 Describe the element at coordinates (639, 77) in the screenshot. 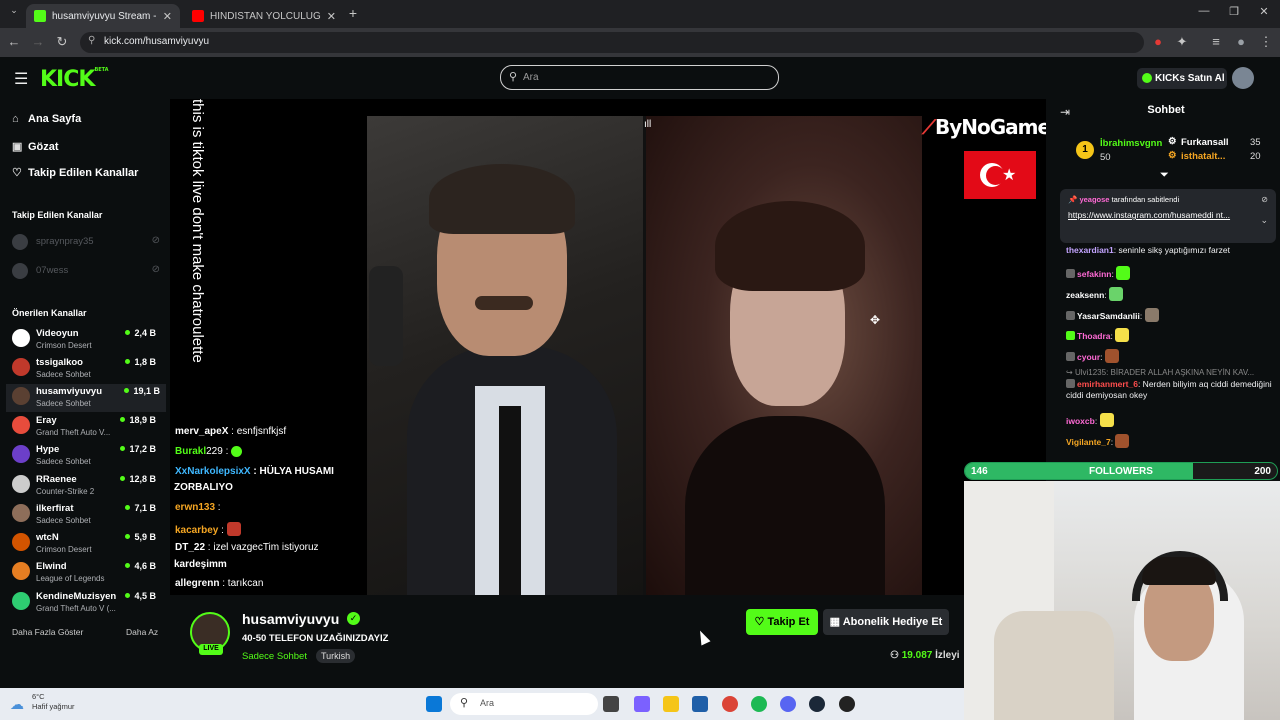

I see `search-input: ⚲ Ara` at that location.